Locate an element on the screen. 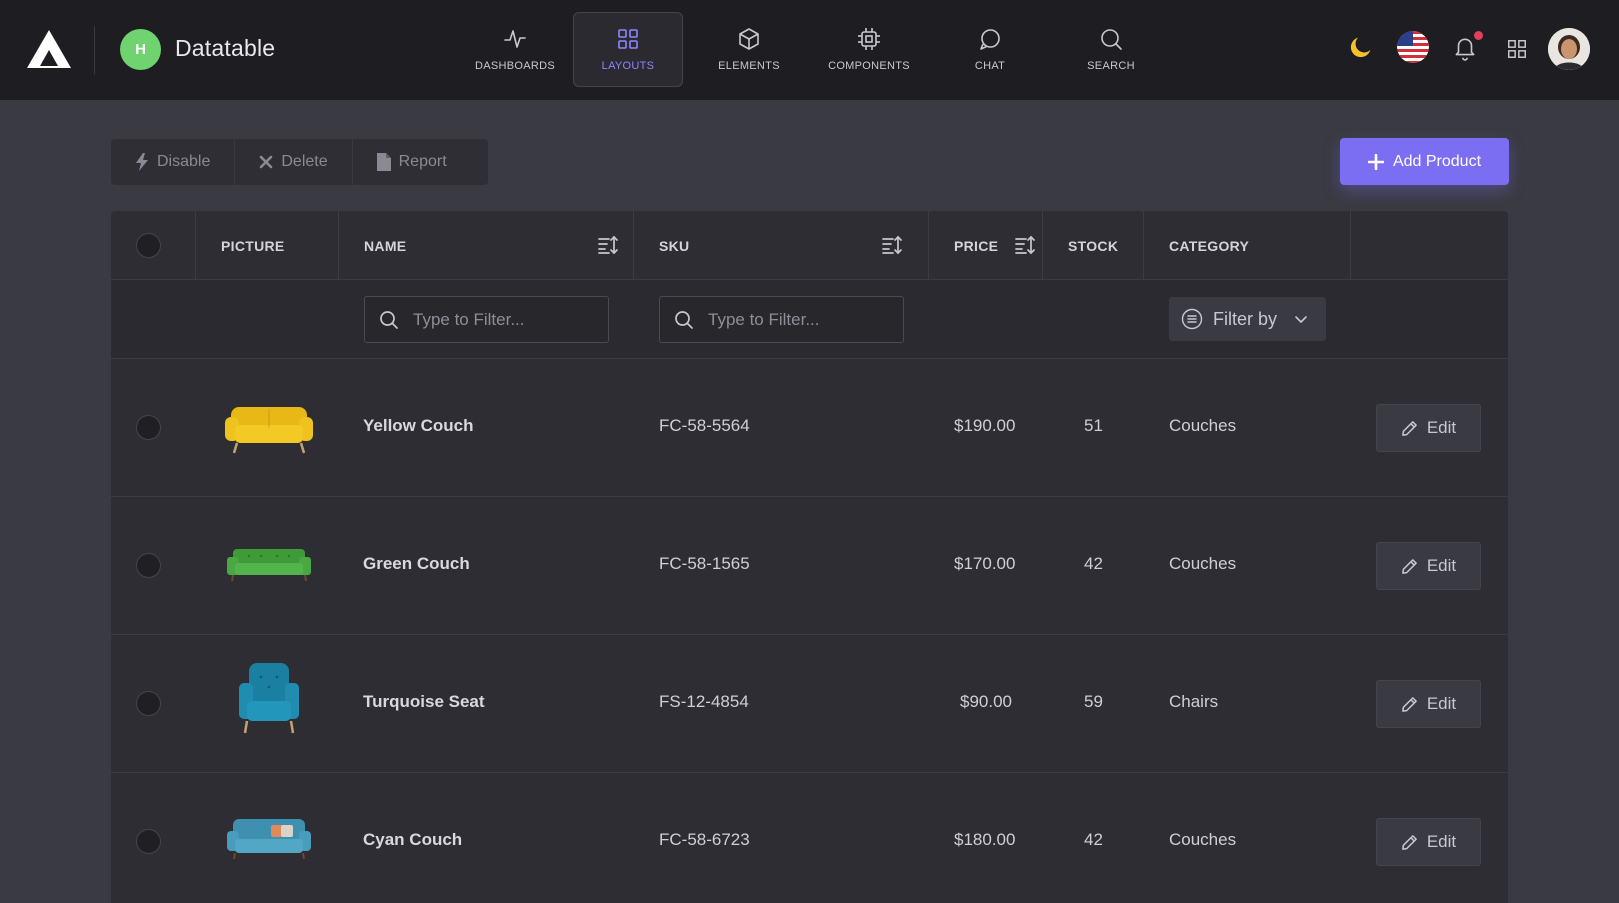 The height and width of the screenshot is (903, 1619). header-label: PICTURE is located at coordinates (253, 245).